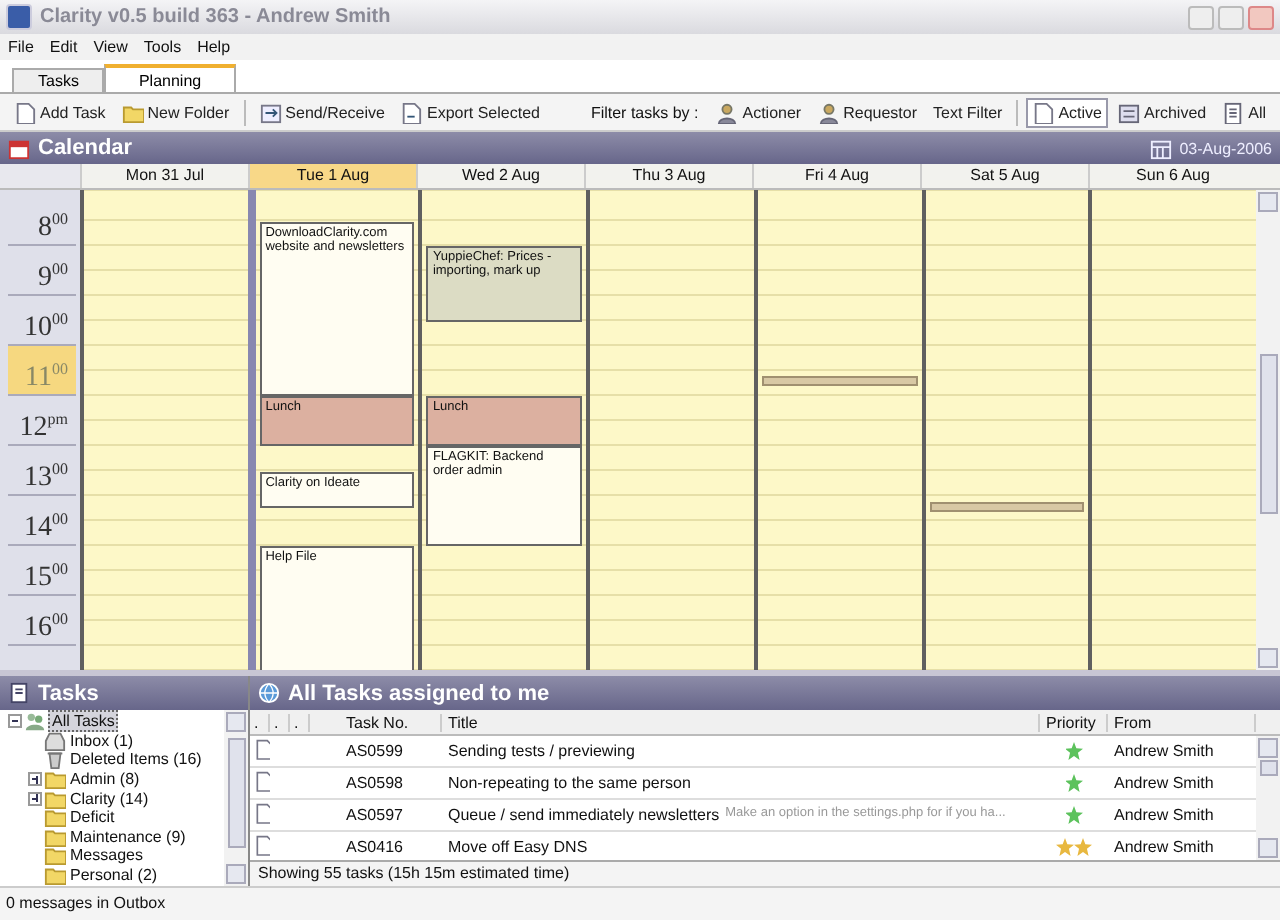 The height and width of the screenshot is (920, 1280). Describe the element at coordinates (42, 271) in the screenshot. I see `hour-label: 9$^{00}$` at that location.